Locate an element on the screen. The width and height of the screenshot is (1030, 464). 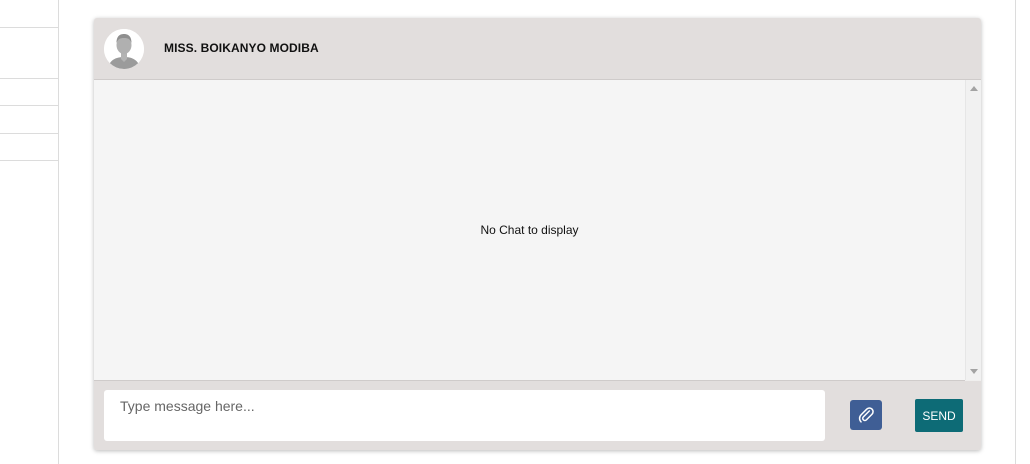
avatar is located at coordinates (124, 49).